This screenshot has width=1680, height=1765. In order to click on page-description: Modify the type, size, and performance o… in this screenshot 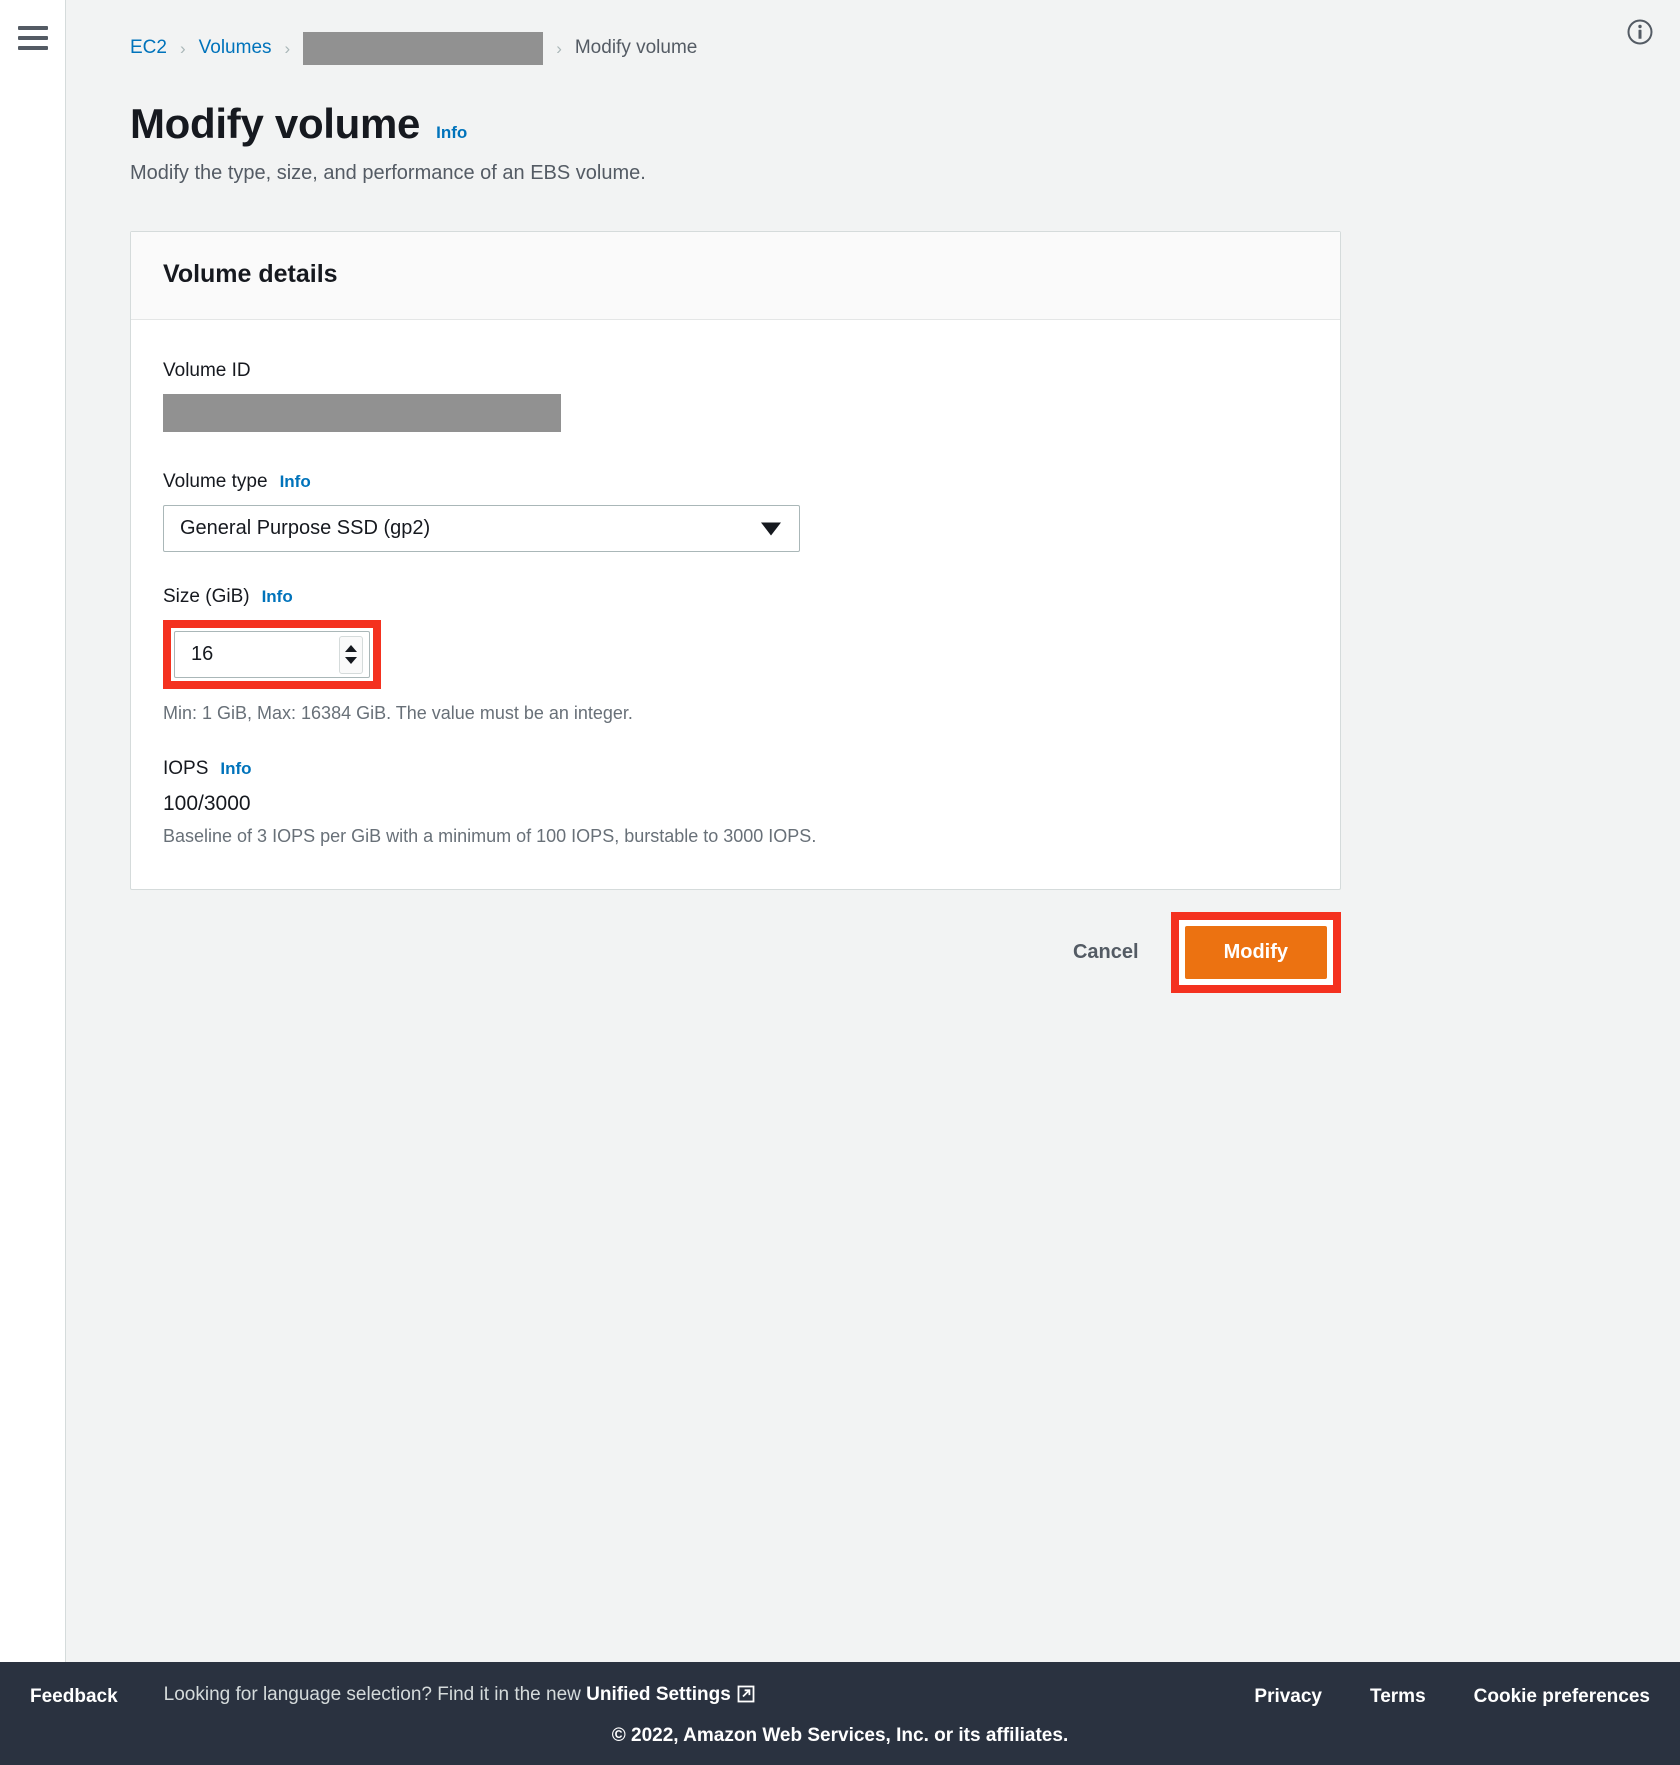, I will do `click(388, 173)`.